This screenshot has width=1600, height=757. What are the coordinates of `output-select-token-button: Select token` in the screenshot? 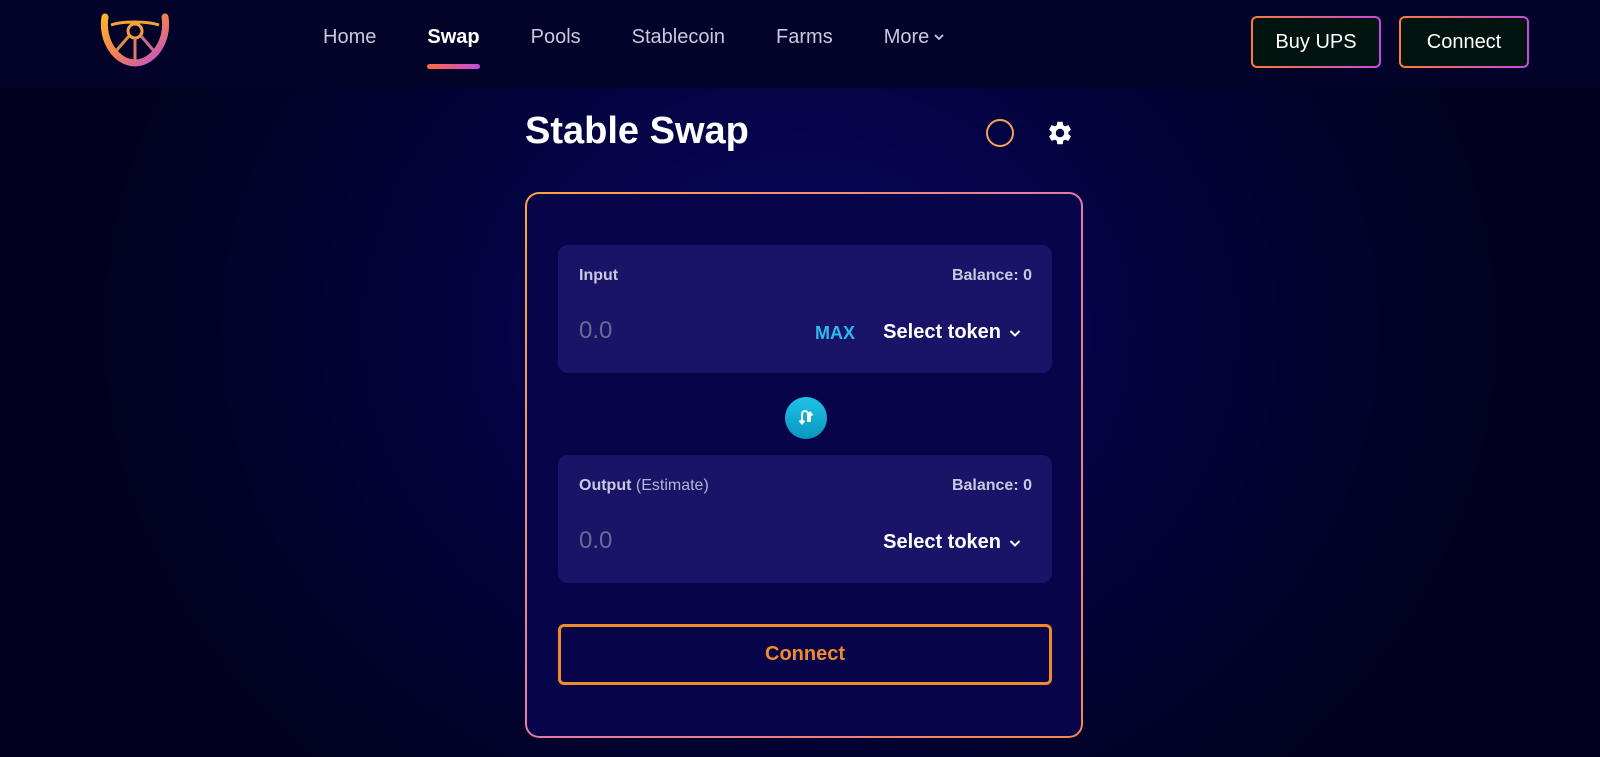 It's located at (952, 542).